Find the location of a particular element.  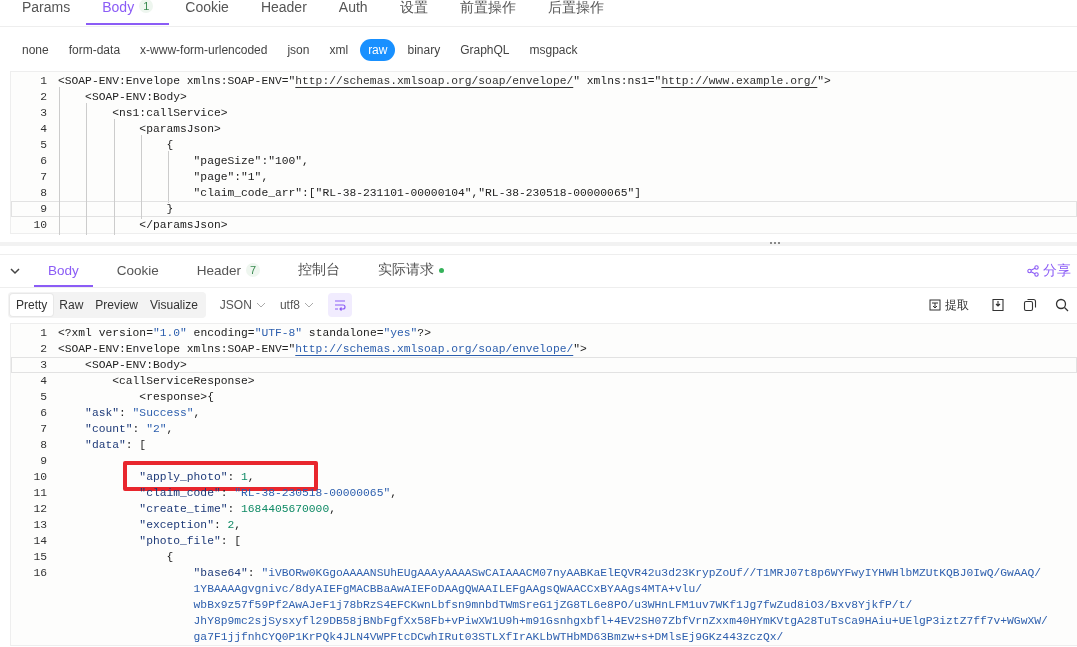

line-number: 12 is located at coordinates (39, 509).